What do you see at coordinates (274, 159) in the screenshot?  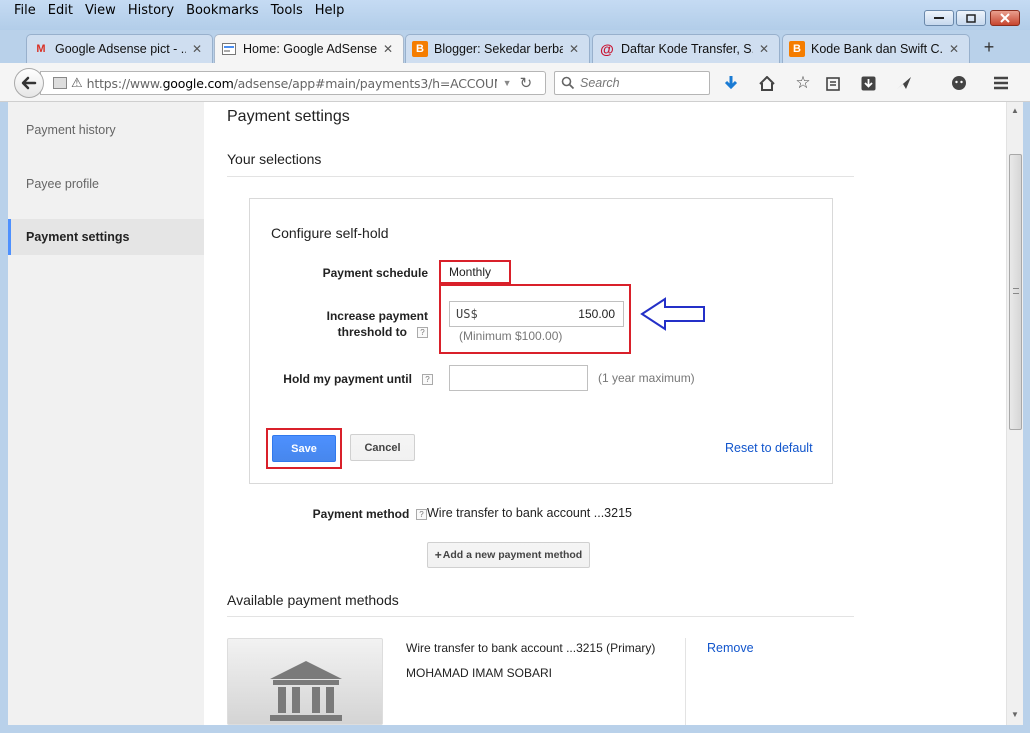 I see `selections-heading: Your selections` at bounding box center [274, 159].